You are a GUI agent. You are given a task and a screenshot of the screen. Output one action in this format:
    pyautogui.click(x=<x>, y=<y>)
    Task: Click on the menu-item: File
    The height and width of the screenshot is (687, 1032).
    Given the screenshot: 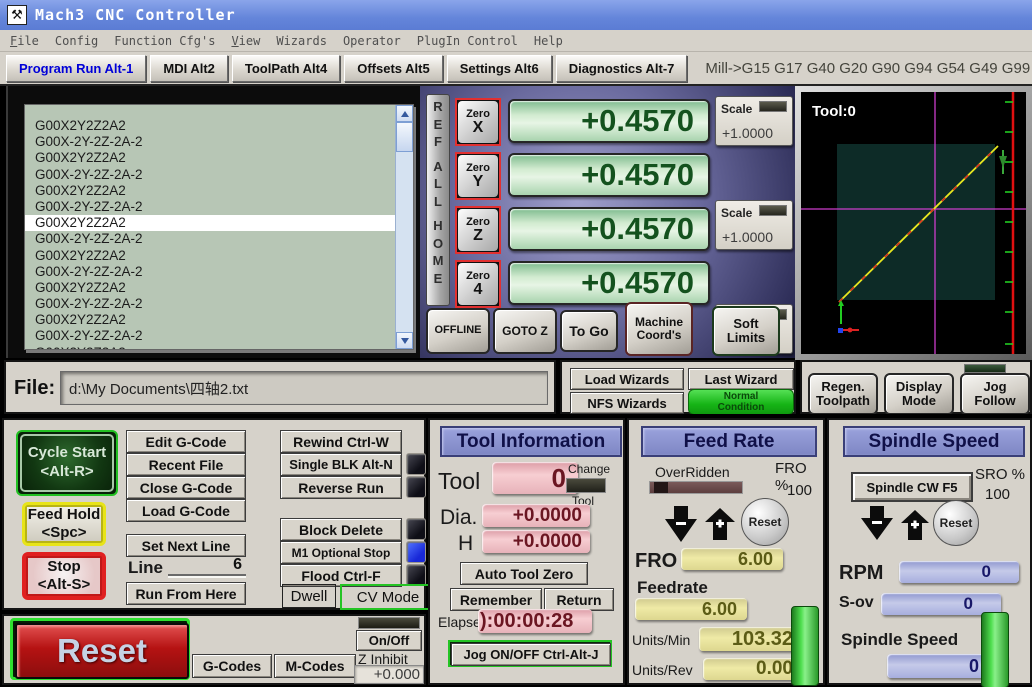 What is the action you would take?
    pyautogui.click(x=24, y=41)
    